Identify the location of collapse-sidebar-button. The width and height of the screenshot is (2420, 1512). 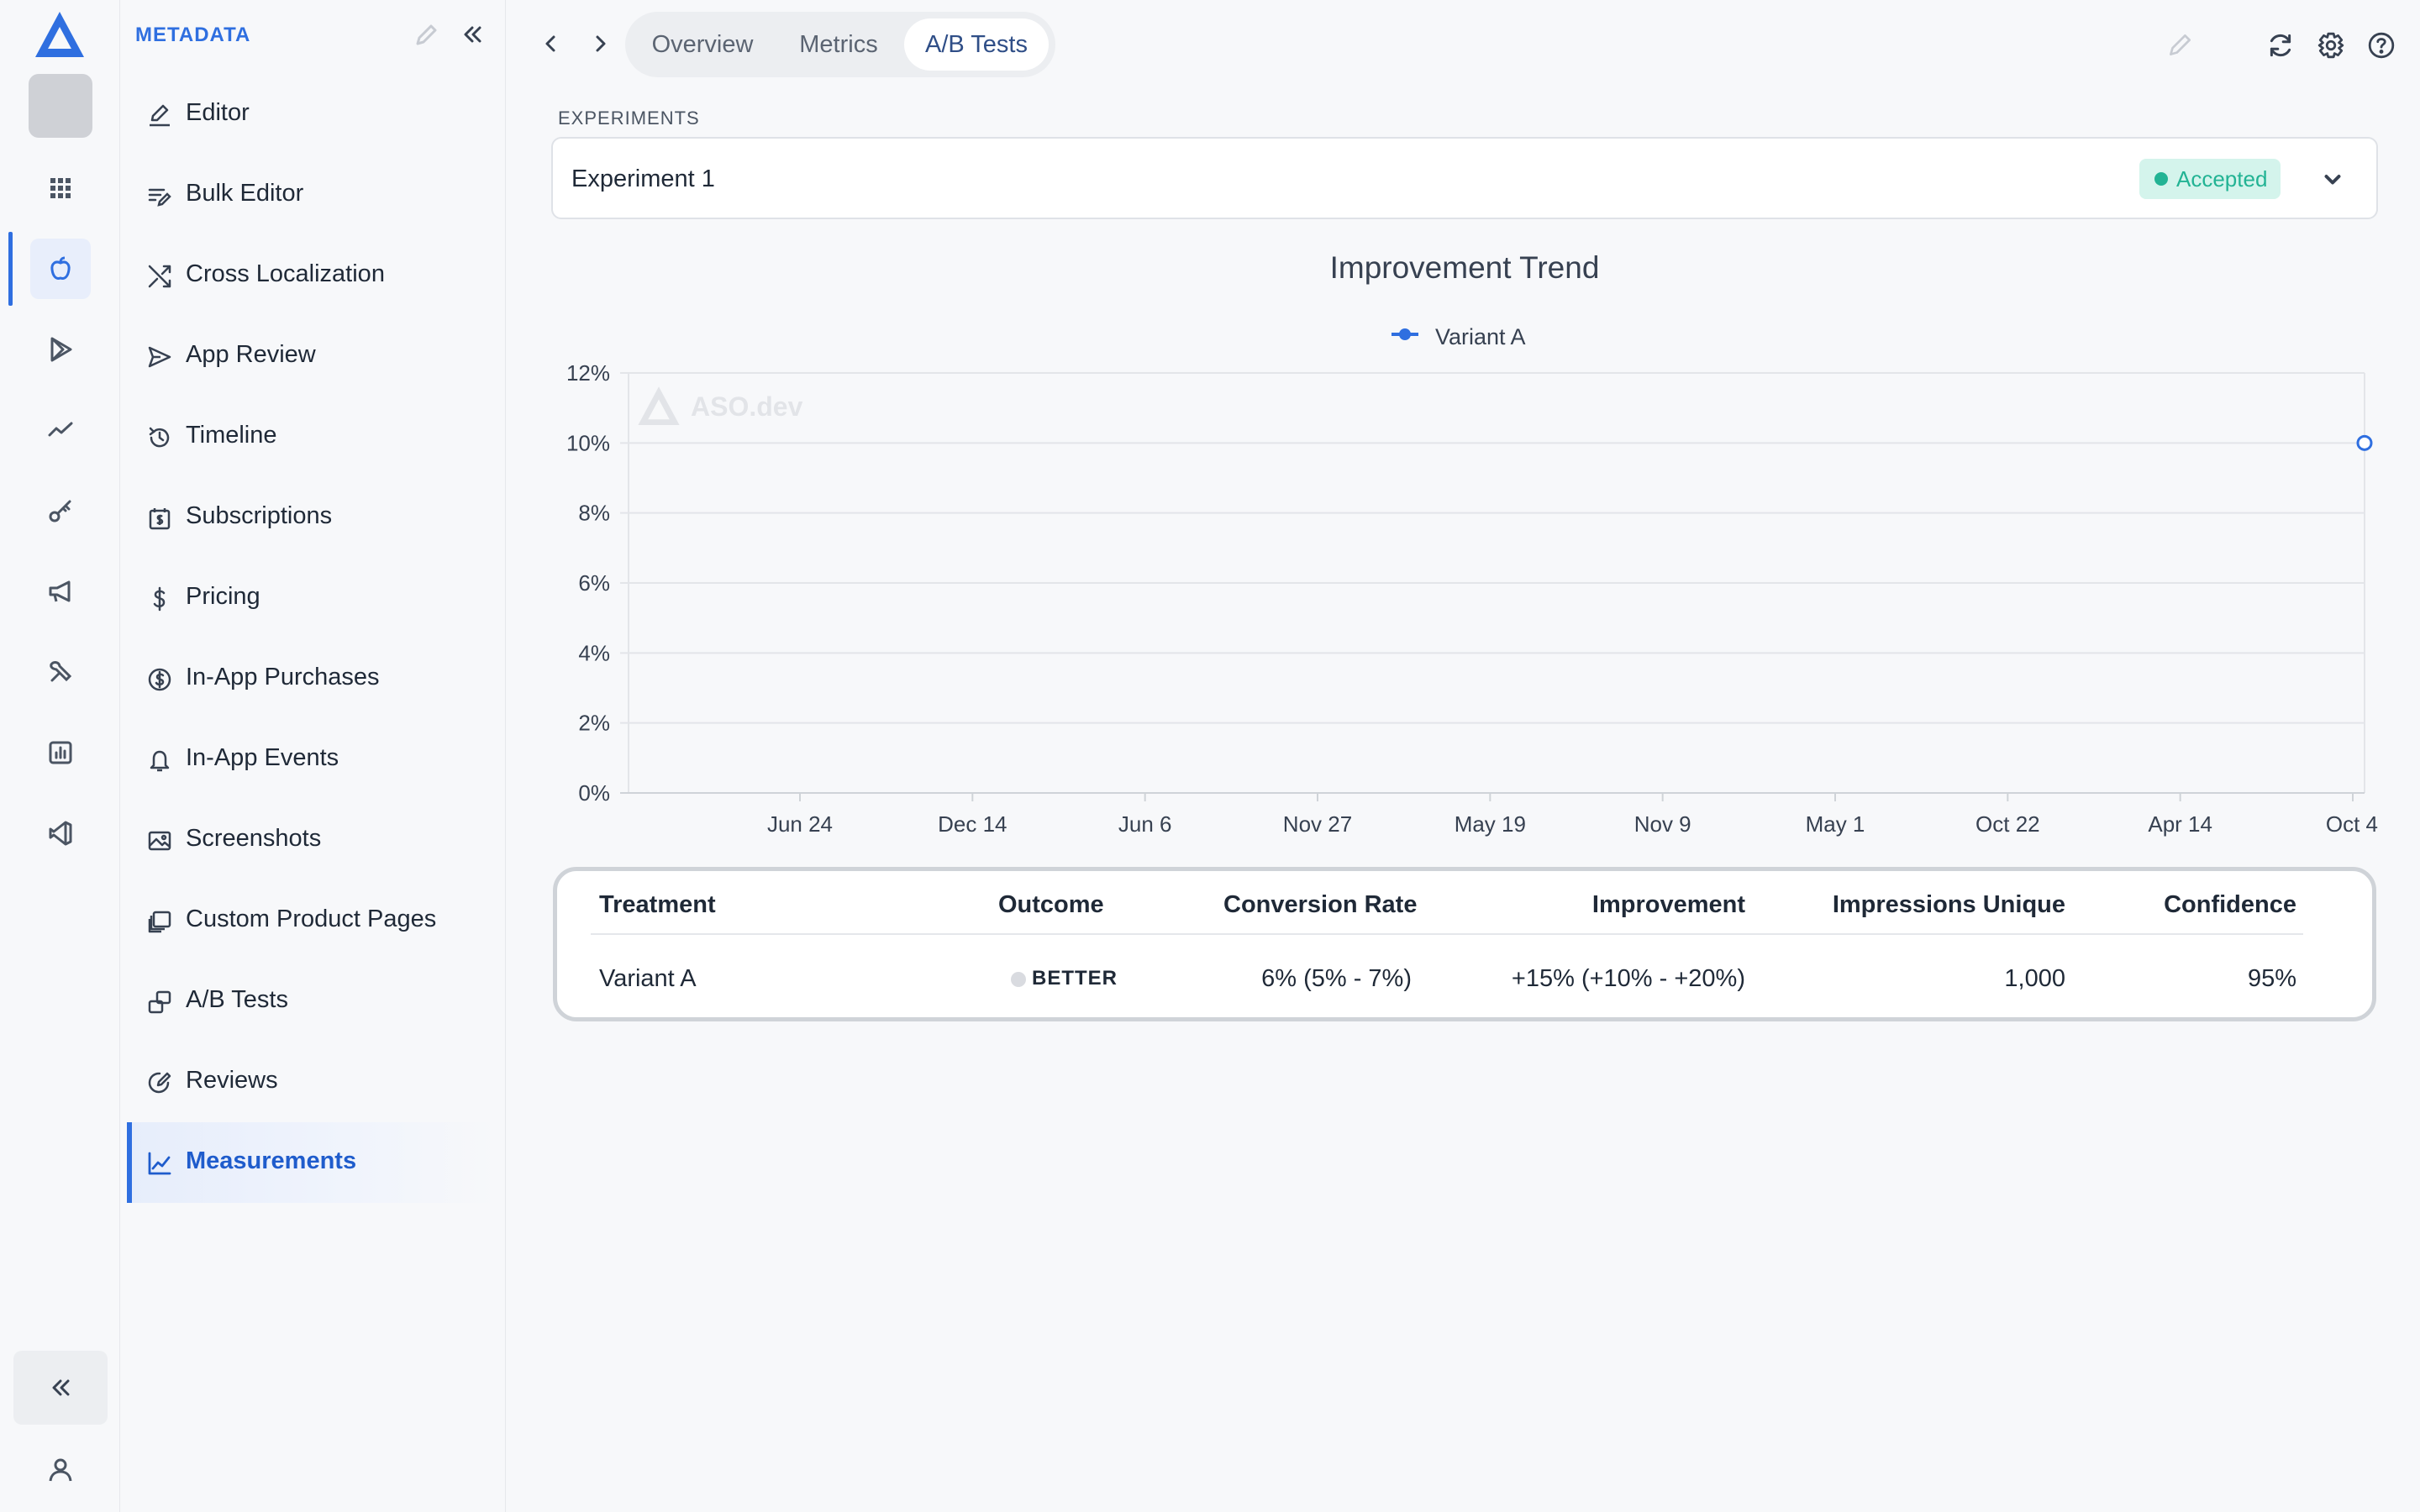
(472, 34).